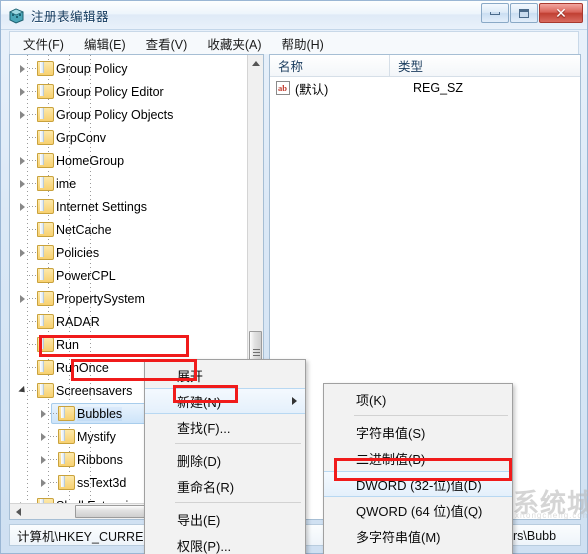 Image resolution: width=588 pixels, height=554 pixels. Describe the element at coordinates (66, 183) in the screenshot. I see `tree-item-label: ime` at that location.